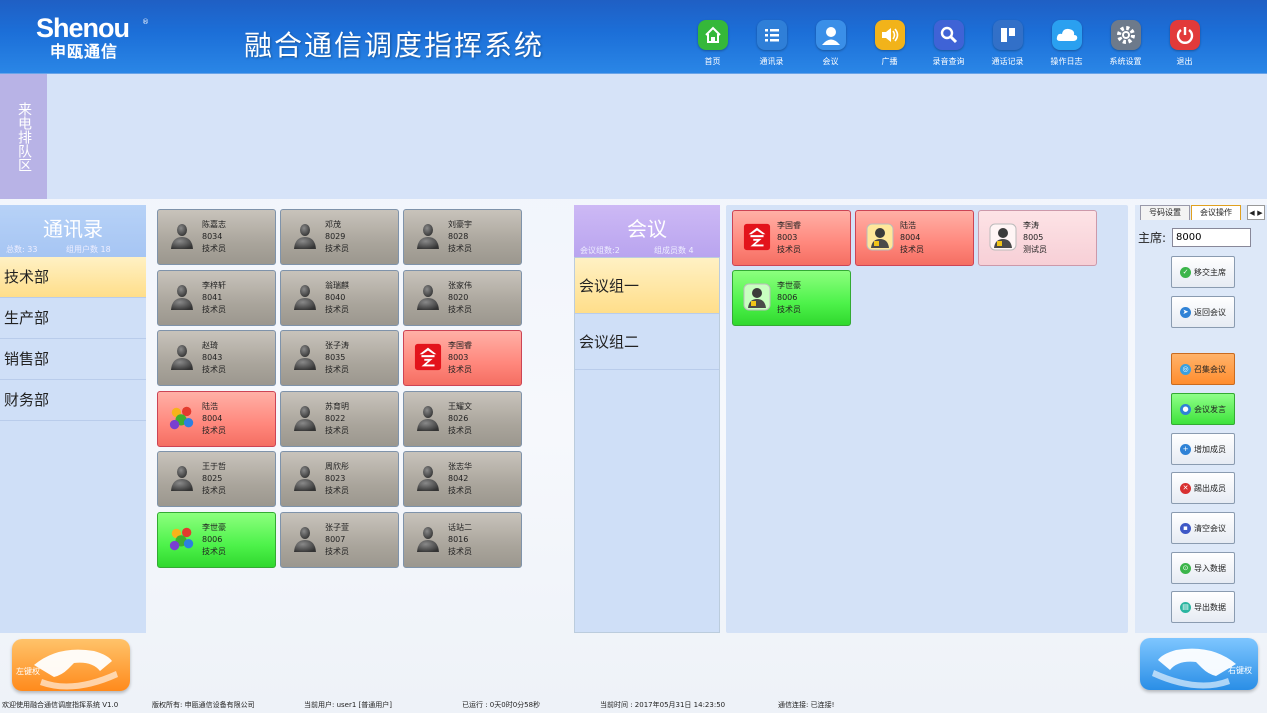  What do you see at coordinates (1125, 35) in the screenshot?
I see `gear-icon` at bounding box center [1125, 35].